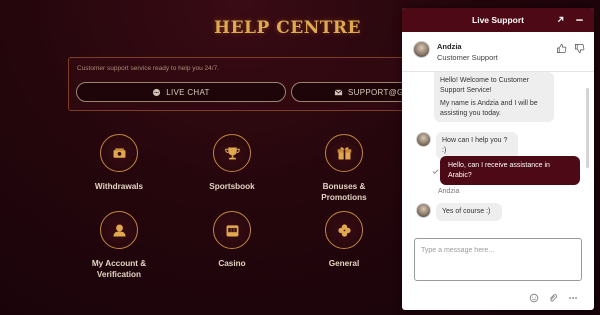  I want to click on category-casino: Casino, so click(232, 240).